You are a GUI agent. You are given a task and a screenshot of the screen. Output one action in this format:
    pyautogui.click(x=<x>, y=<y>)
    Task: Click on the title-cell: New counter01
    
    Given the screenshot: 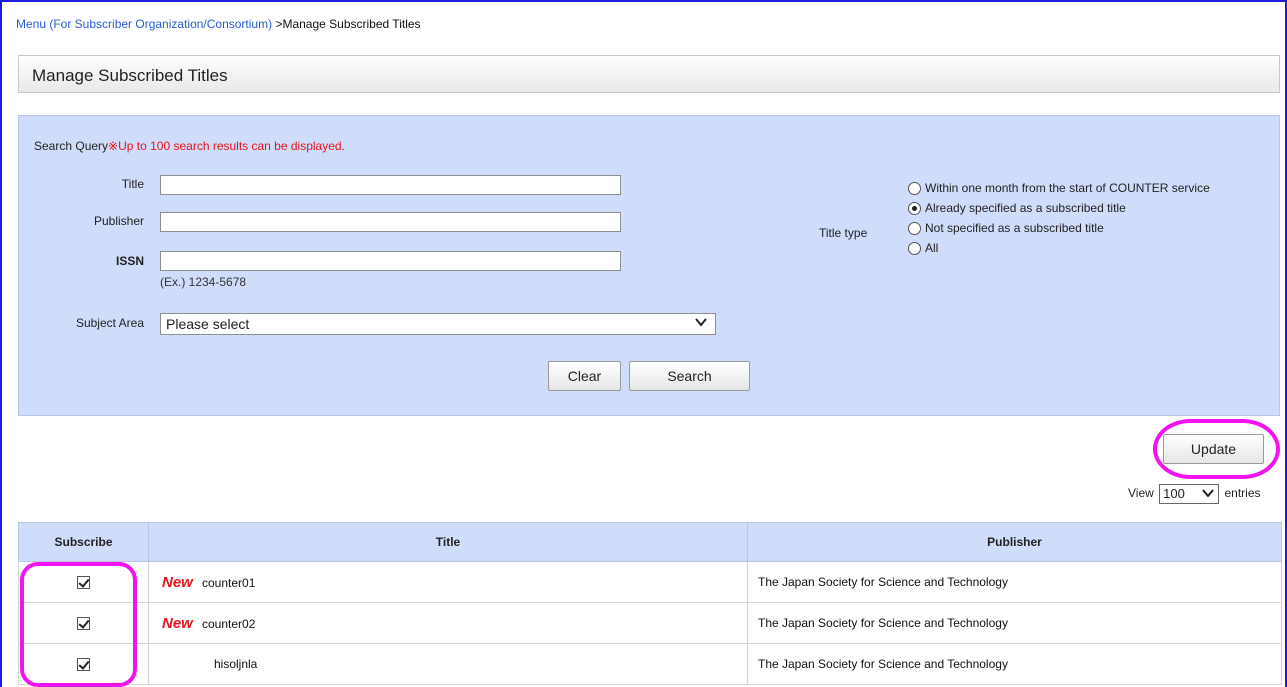 What is the action you would take?
    pyautogui.click(x=448, y=582)
    